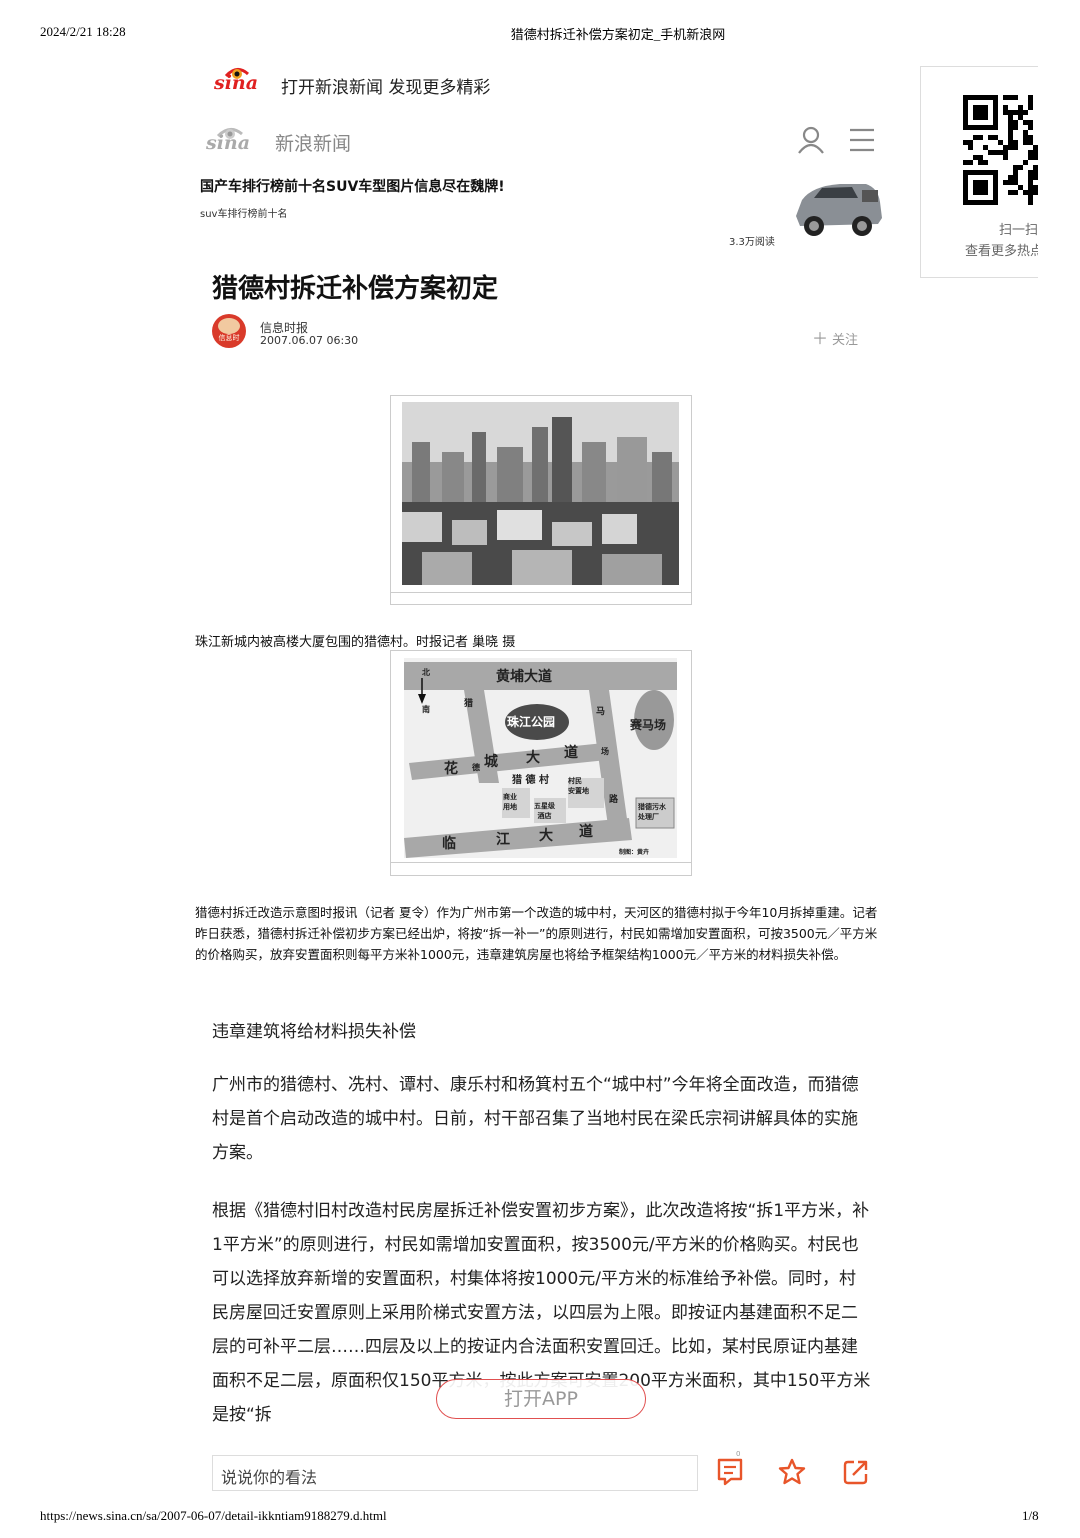  What do you see at coordinates (531, 722) in the screenshot?
I see `map-park: 珠江公园` at bounding box center [531, 722].